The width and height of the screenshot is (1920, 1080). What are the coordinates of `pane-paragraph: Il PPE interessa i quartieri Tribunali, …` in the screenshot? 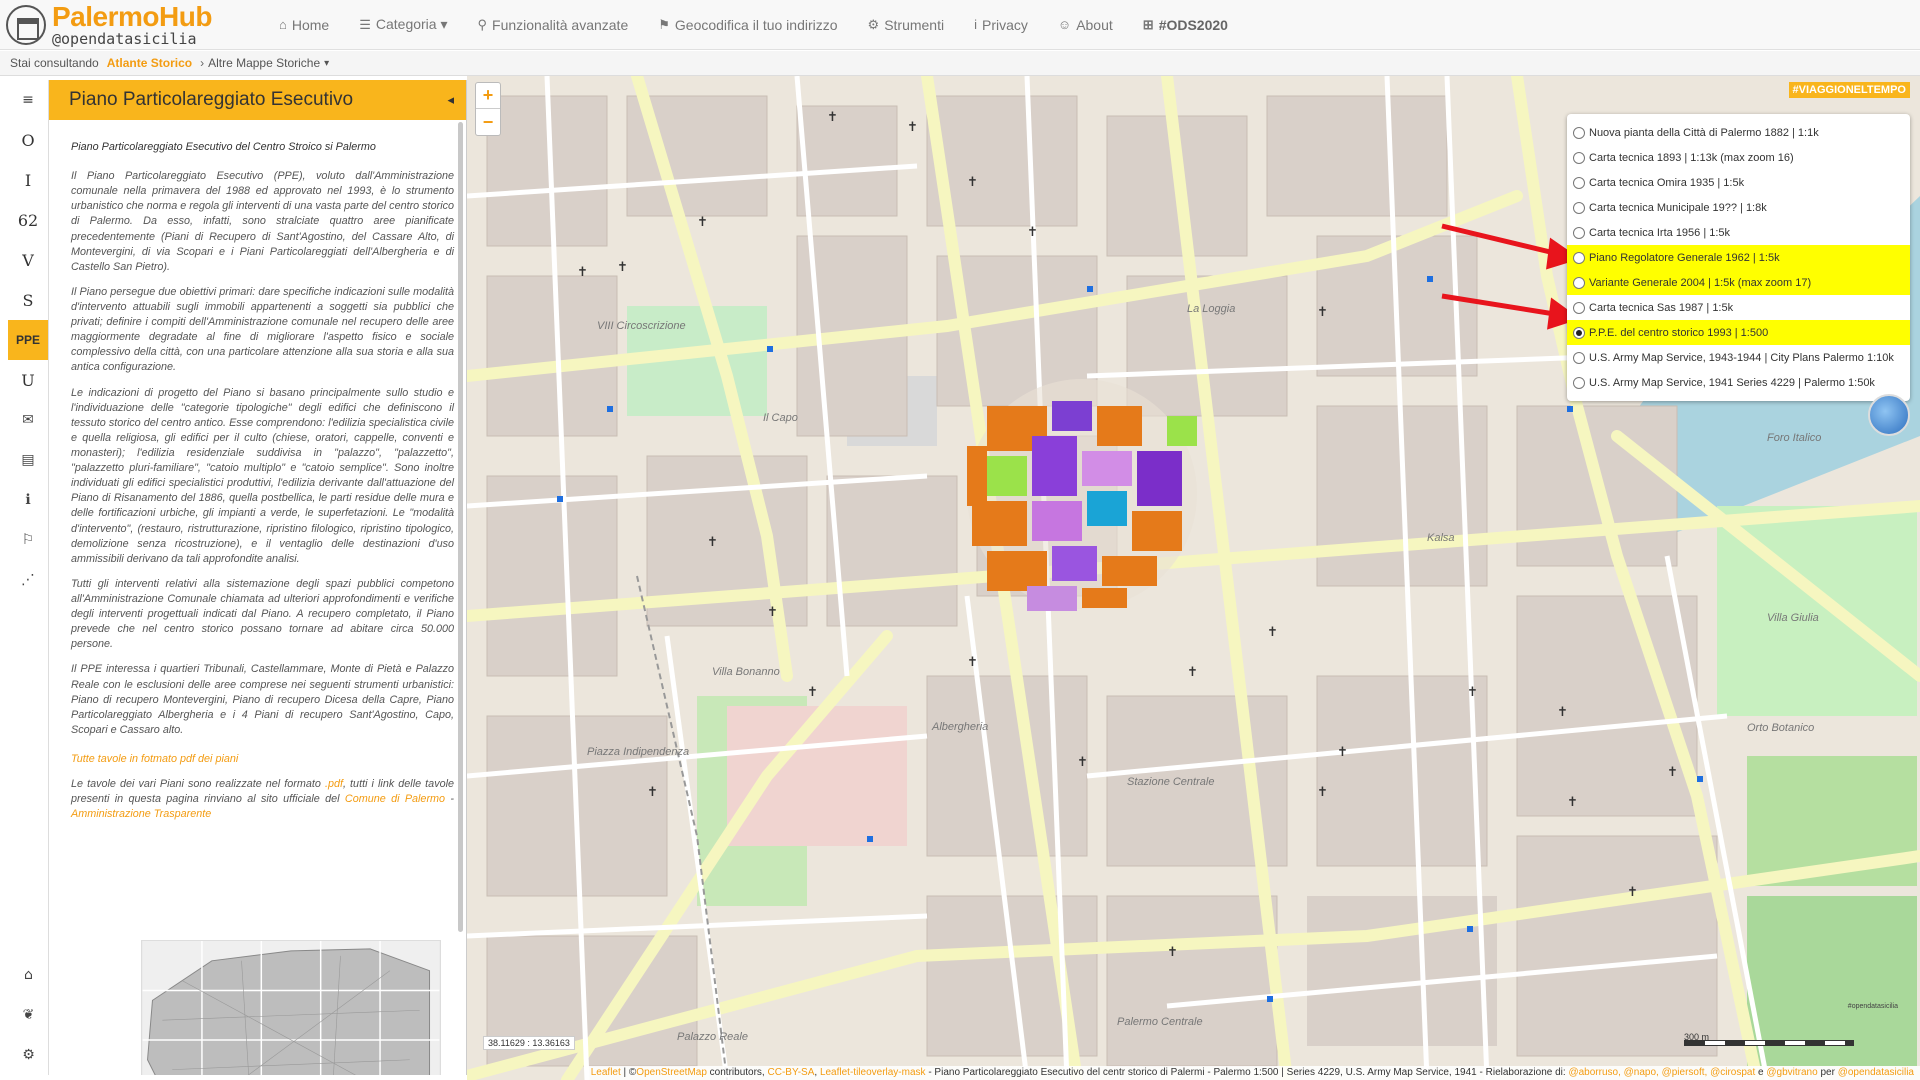 It's located at (262, 699).